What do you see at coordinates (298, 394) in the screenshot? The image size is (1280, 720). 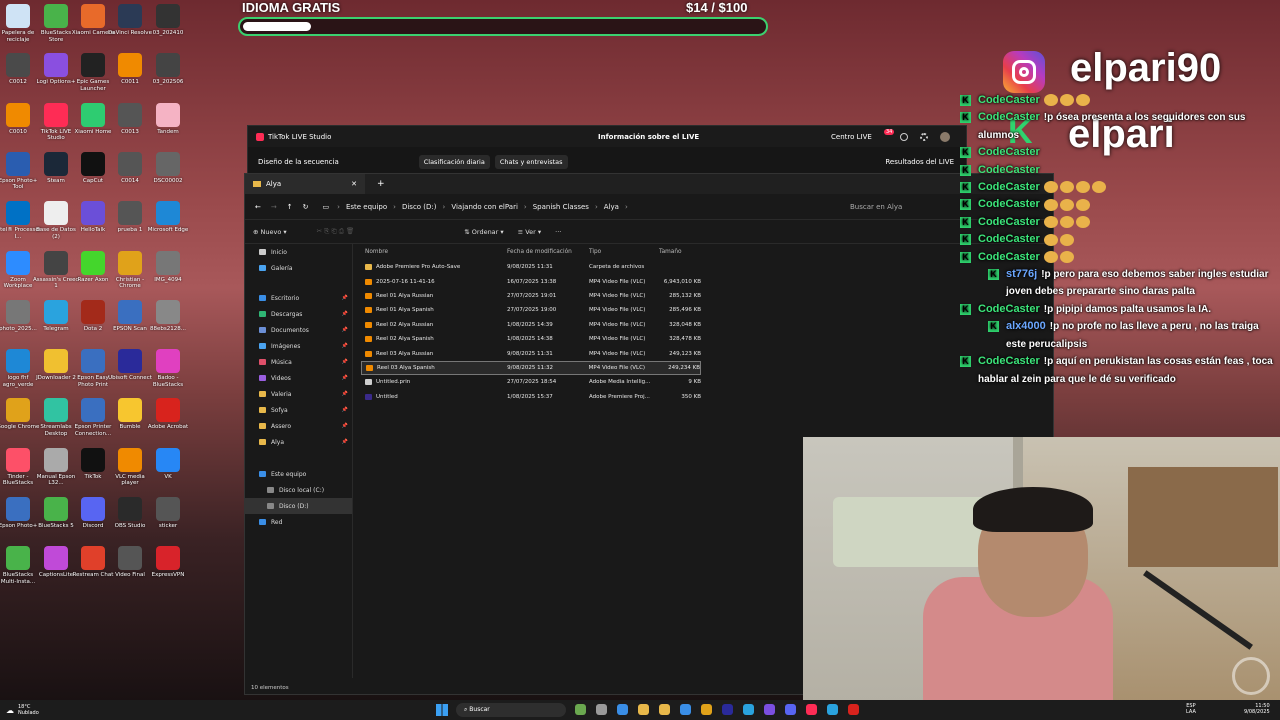 I see `nav-item: Valeria 📌` at bounding box center [298, 394].